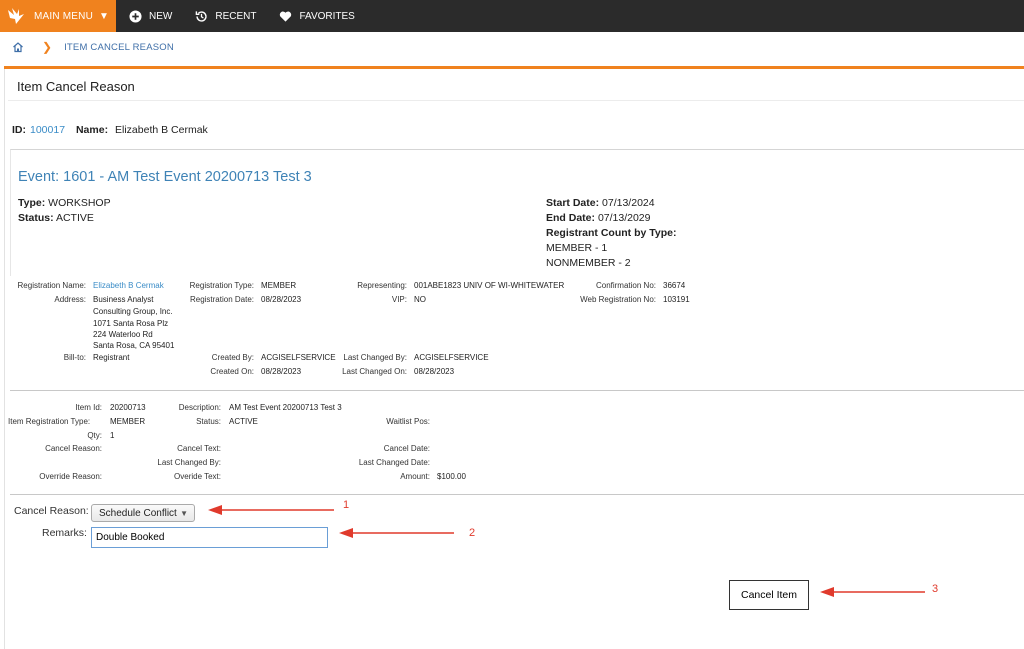 The image size is (1024, 649). What do you see at coordinates (346, 505) in the screenshot?
I see `annotation-label-1: 1` at bounding box center [346, 505].